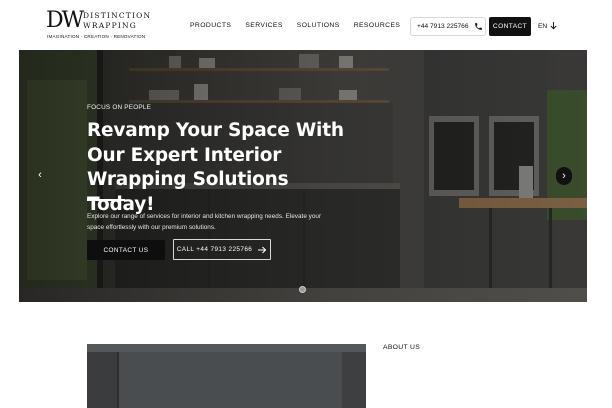  I want to click on chevron-left-icon: ‹, so click(40, 175).